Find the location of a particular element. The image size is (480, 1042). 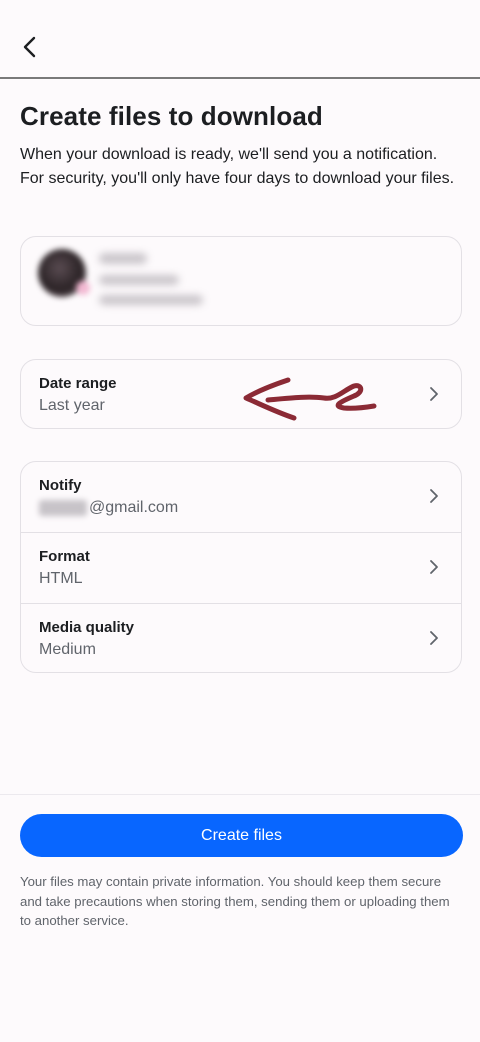

account-platform-redacted is located at coordinates (139, 280).